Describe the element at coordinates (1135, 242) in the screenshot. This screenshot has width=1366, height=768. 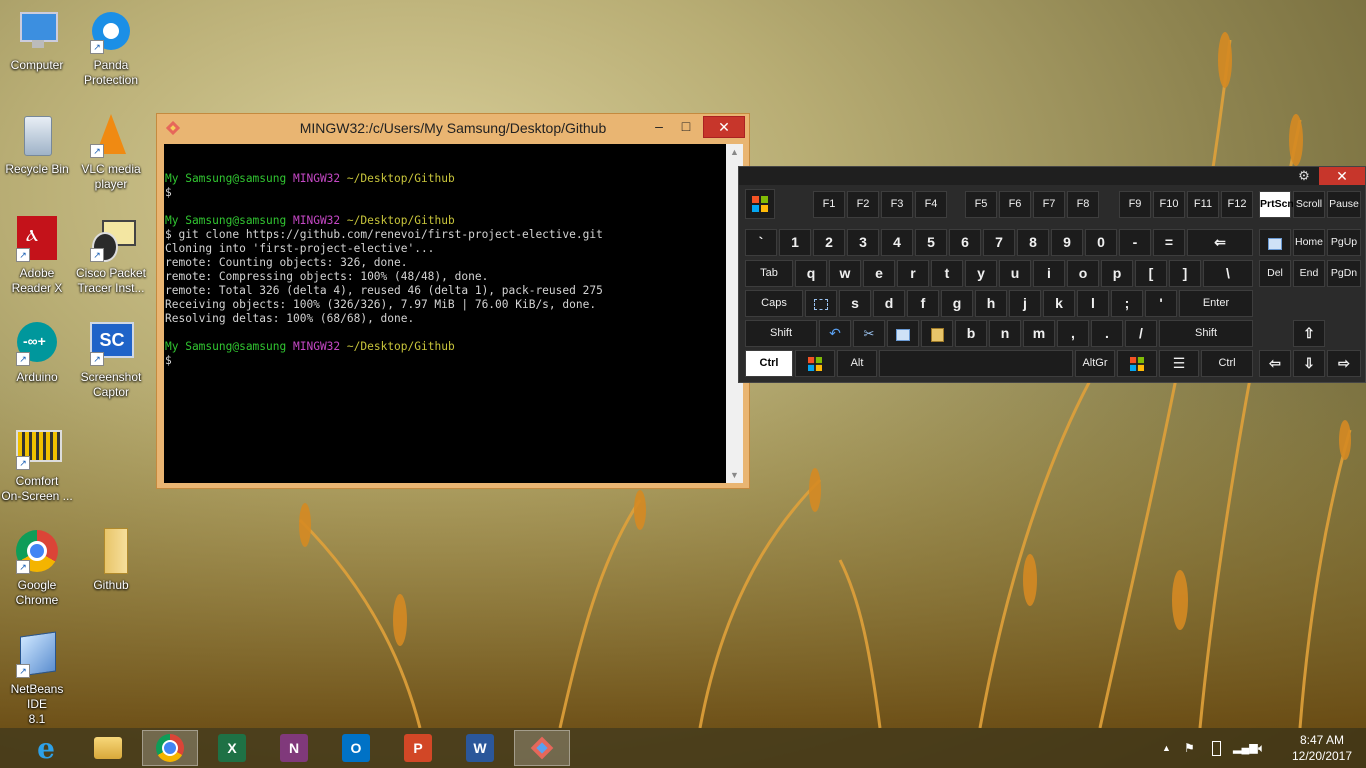
I see `key-minus: -` at that location.